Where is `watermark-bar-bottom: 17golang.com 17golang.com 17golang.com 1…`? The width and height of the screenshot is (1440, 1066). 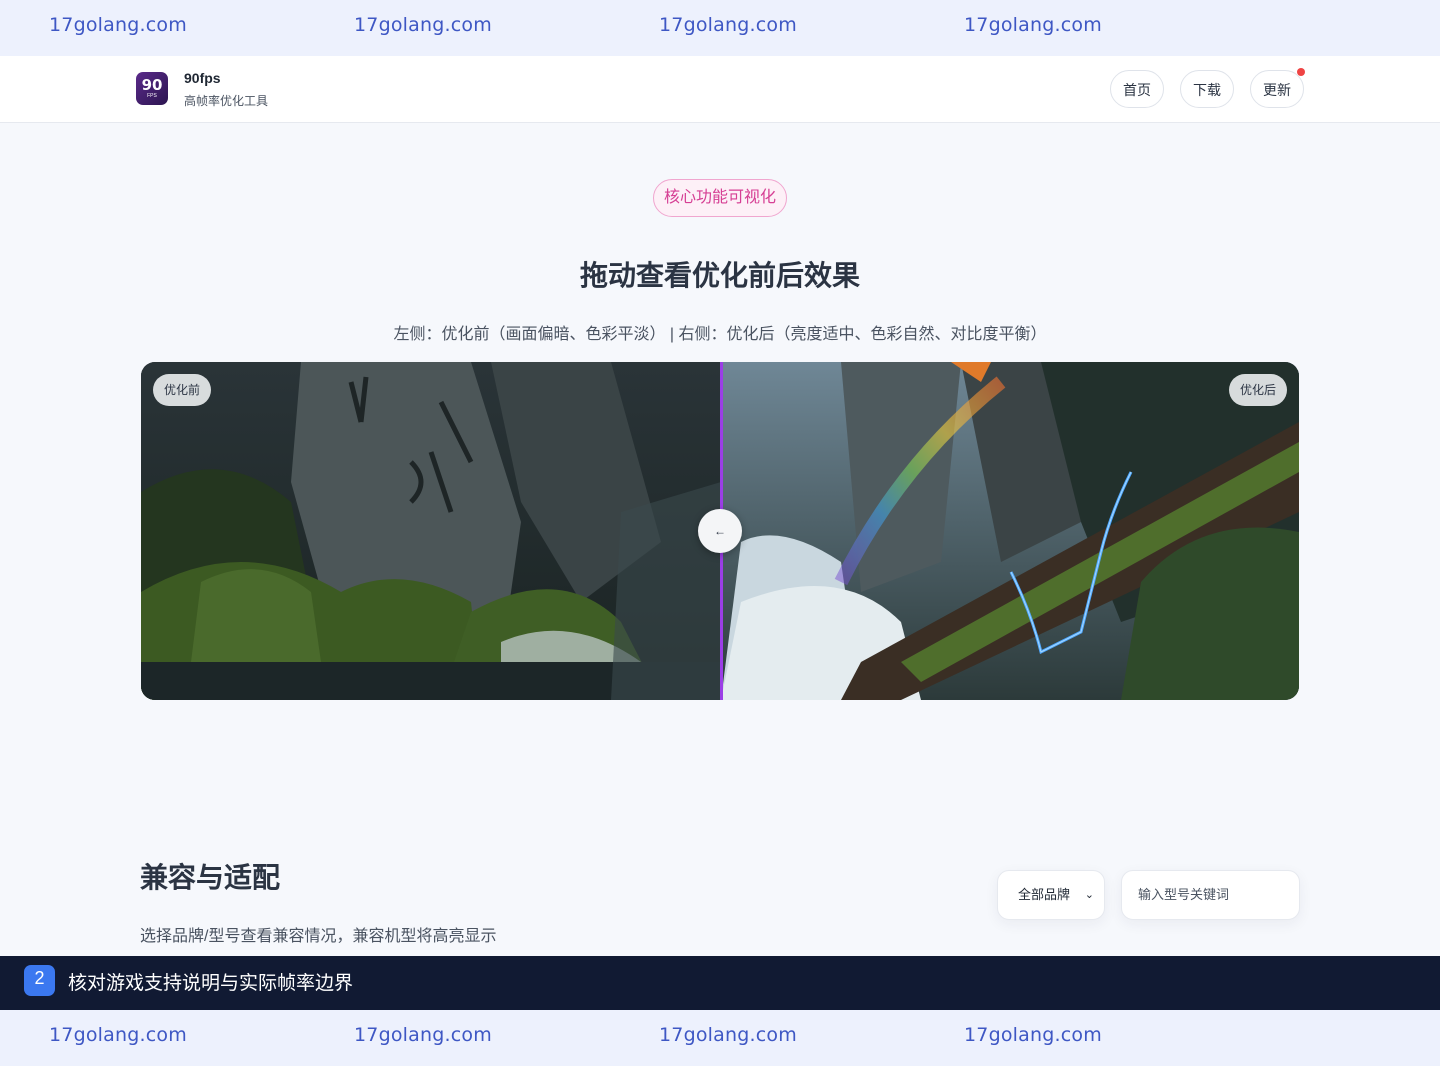
watermark-bar-bottom: 17golang.com 17golang.com 17golang.com 1… is located at coordinates (720, 1038).